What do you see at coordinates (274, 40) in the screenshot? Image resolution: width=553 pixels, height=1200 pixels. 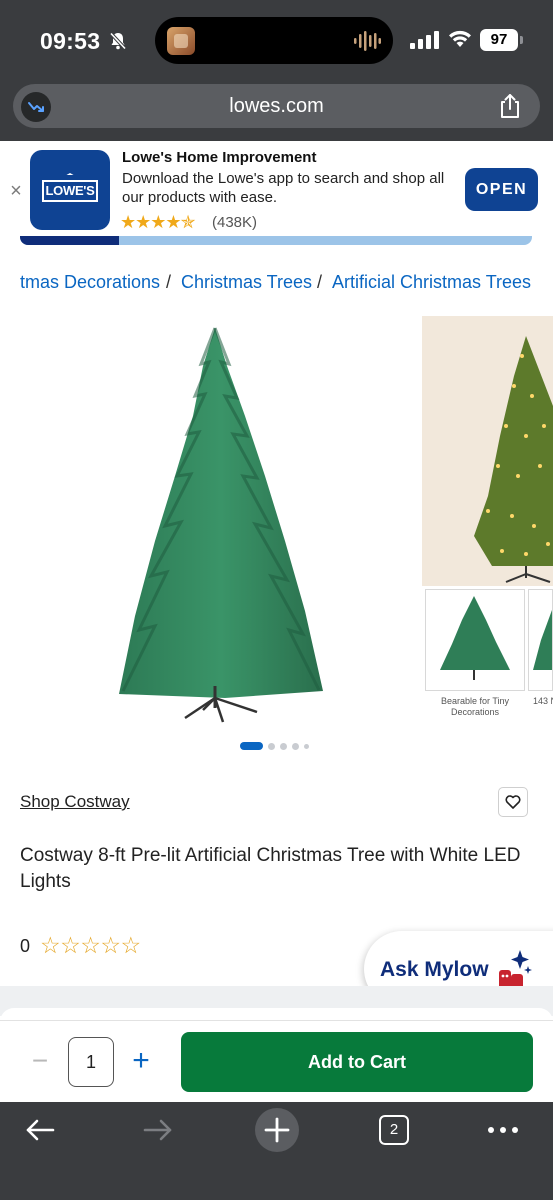 I see `dynamic-island` at bounding box center [274, 40].